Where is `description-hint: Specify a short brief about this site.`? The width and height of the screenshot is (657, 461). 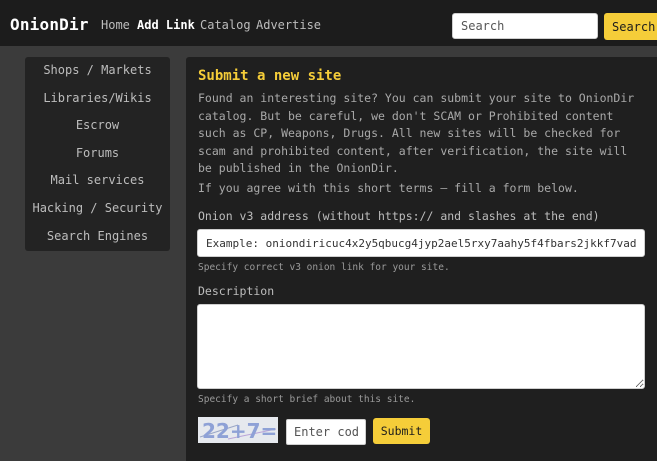 description-hint: Specify a short brief about this site. is located at coordinates (307, 399).